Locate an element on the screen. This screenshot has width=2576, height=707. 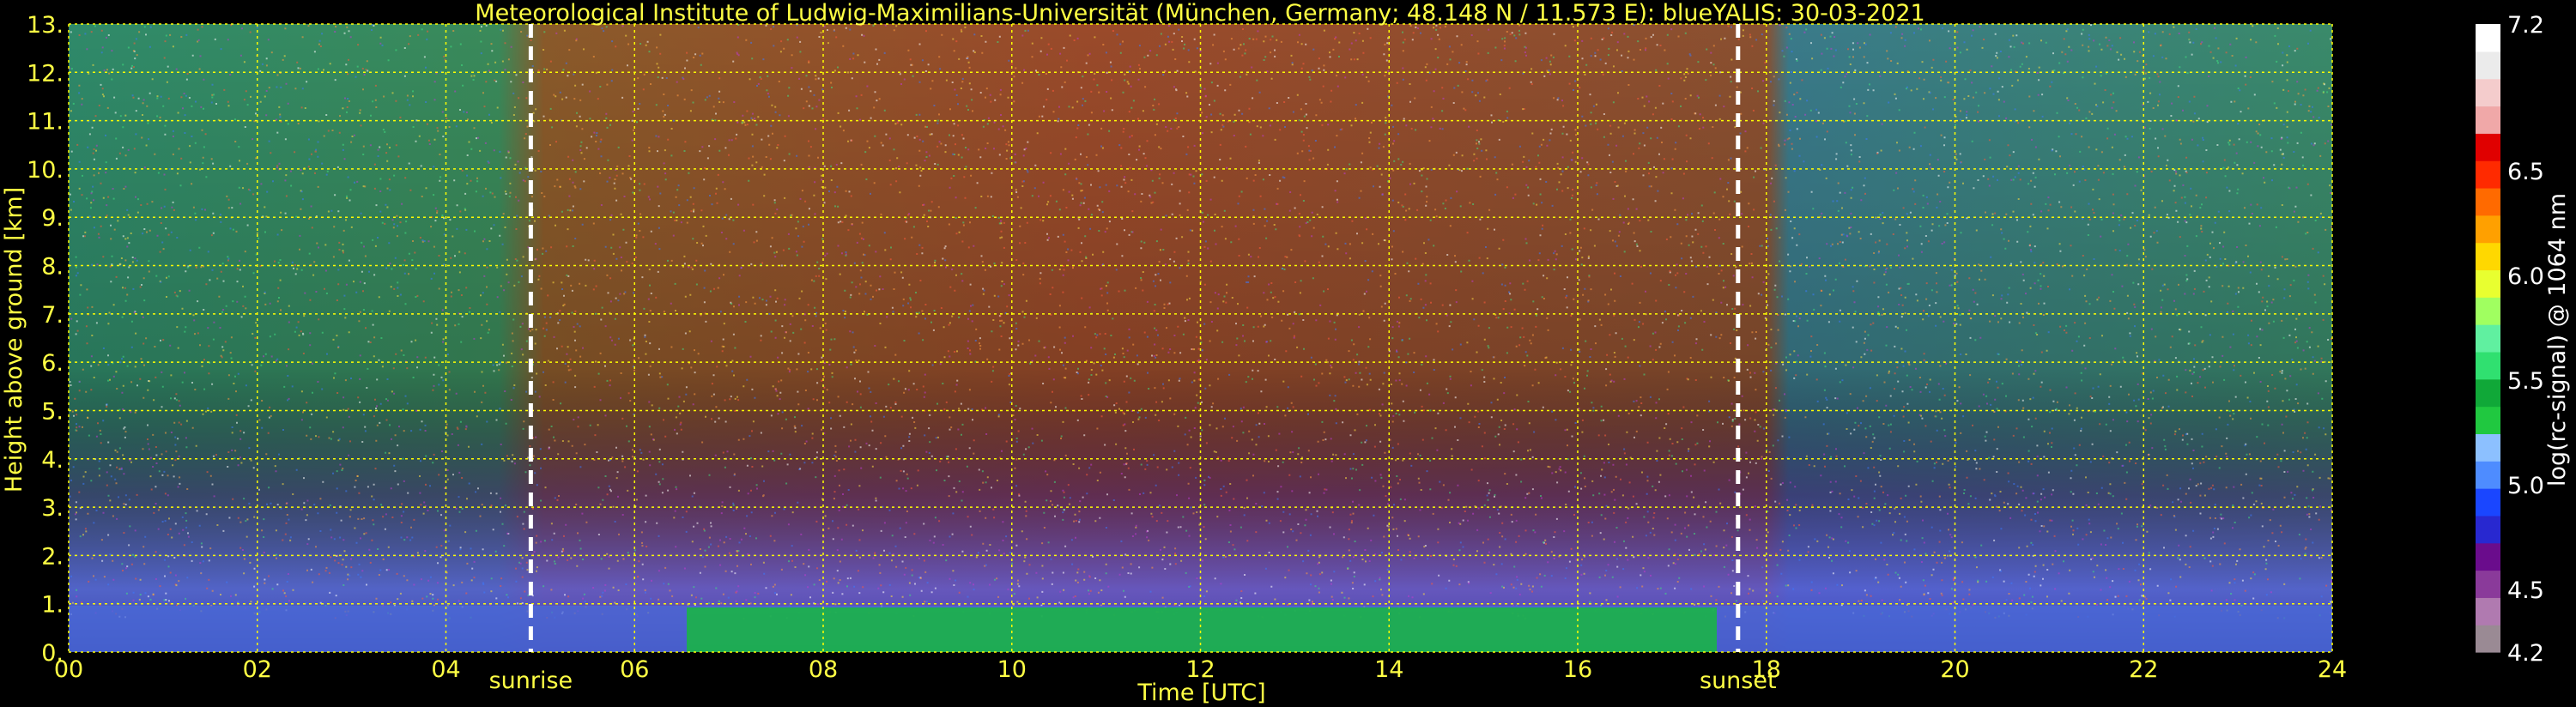
colorbar-tick-label: 7.2 is located at coordinates (2525, 26).